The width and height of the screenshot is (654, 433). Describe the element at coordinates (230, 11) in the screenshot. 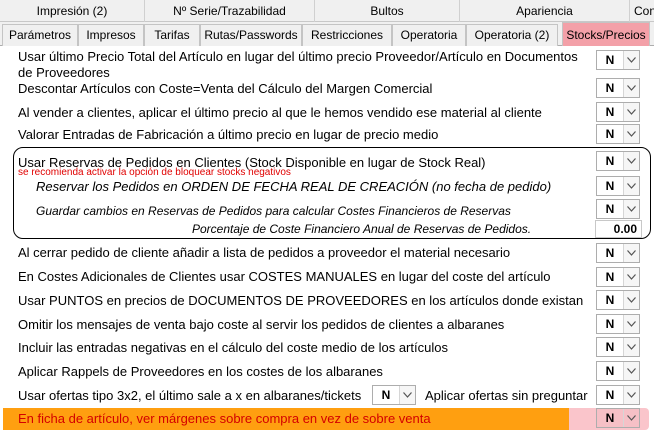

I see `tab-serie-trazabilidad: Nº Serie/Trazabilidad` at that location.